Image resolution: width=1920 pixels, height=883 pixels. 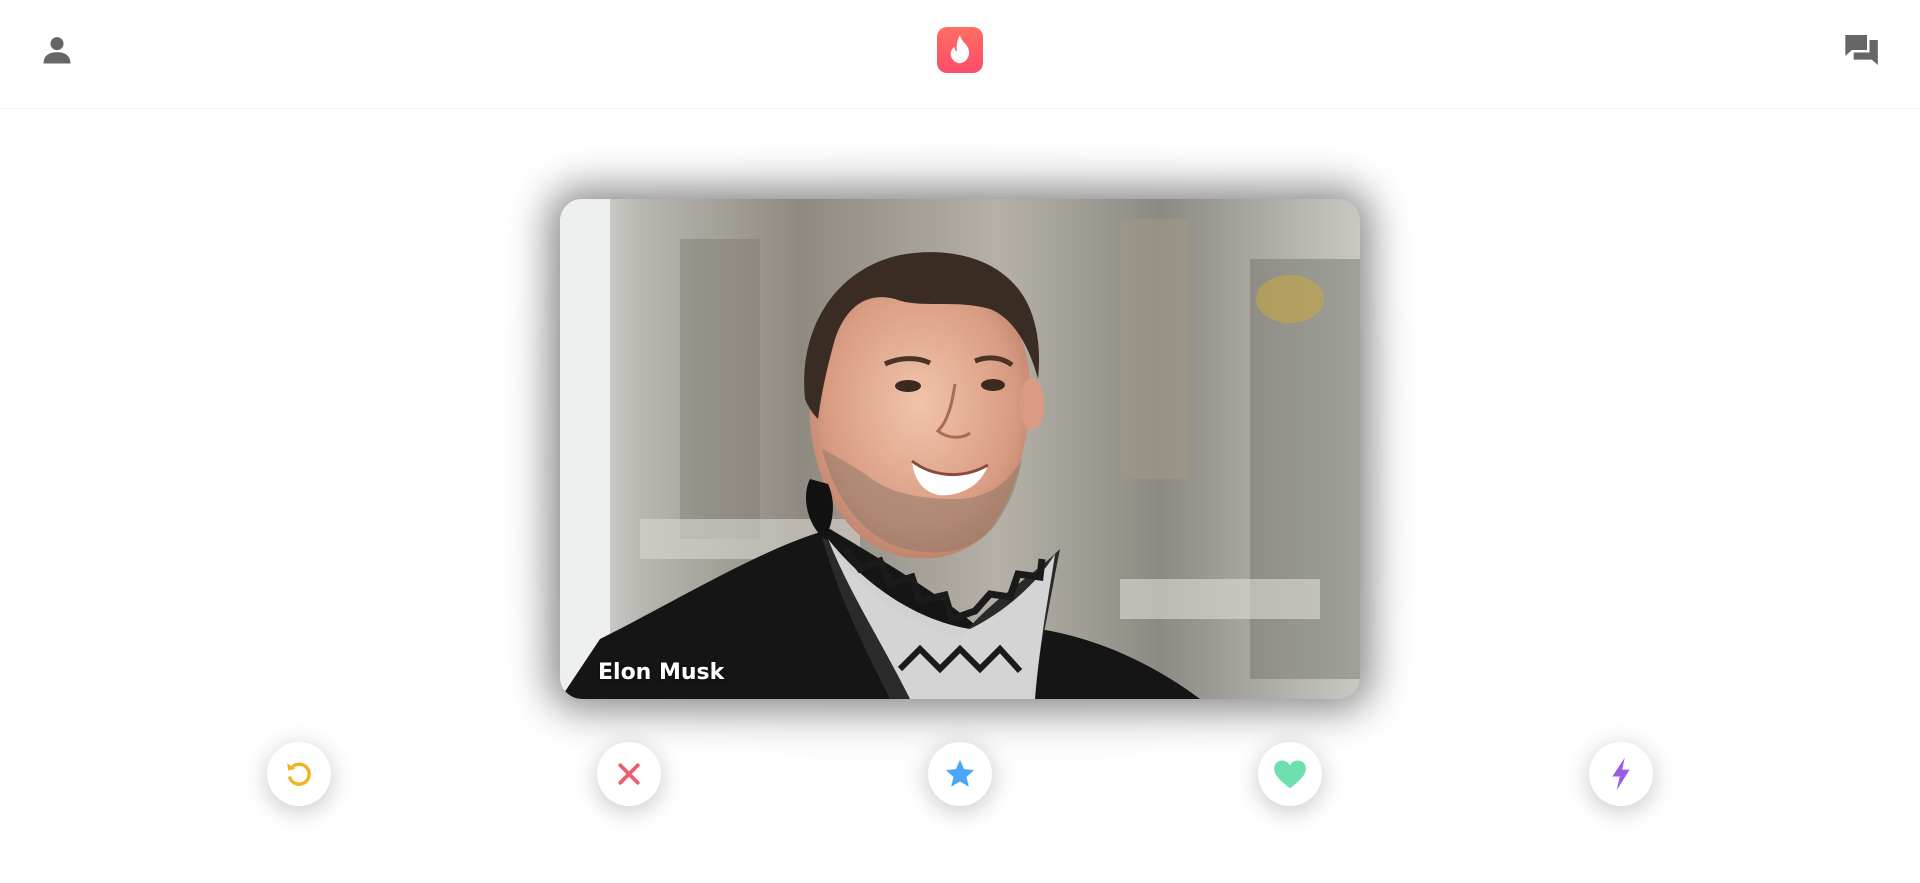 I want to click on close-icon, so click(x=629, y=774).